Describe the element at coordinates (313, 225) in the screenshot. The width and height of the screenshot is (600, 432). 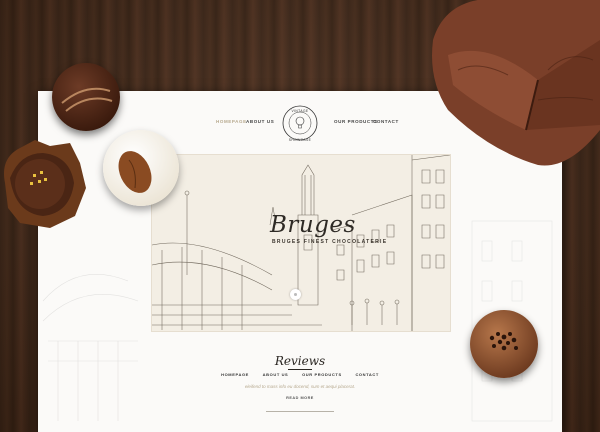
I see `hero-title: Bruges` at that location.